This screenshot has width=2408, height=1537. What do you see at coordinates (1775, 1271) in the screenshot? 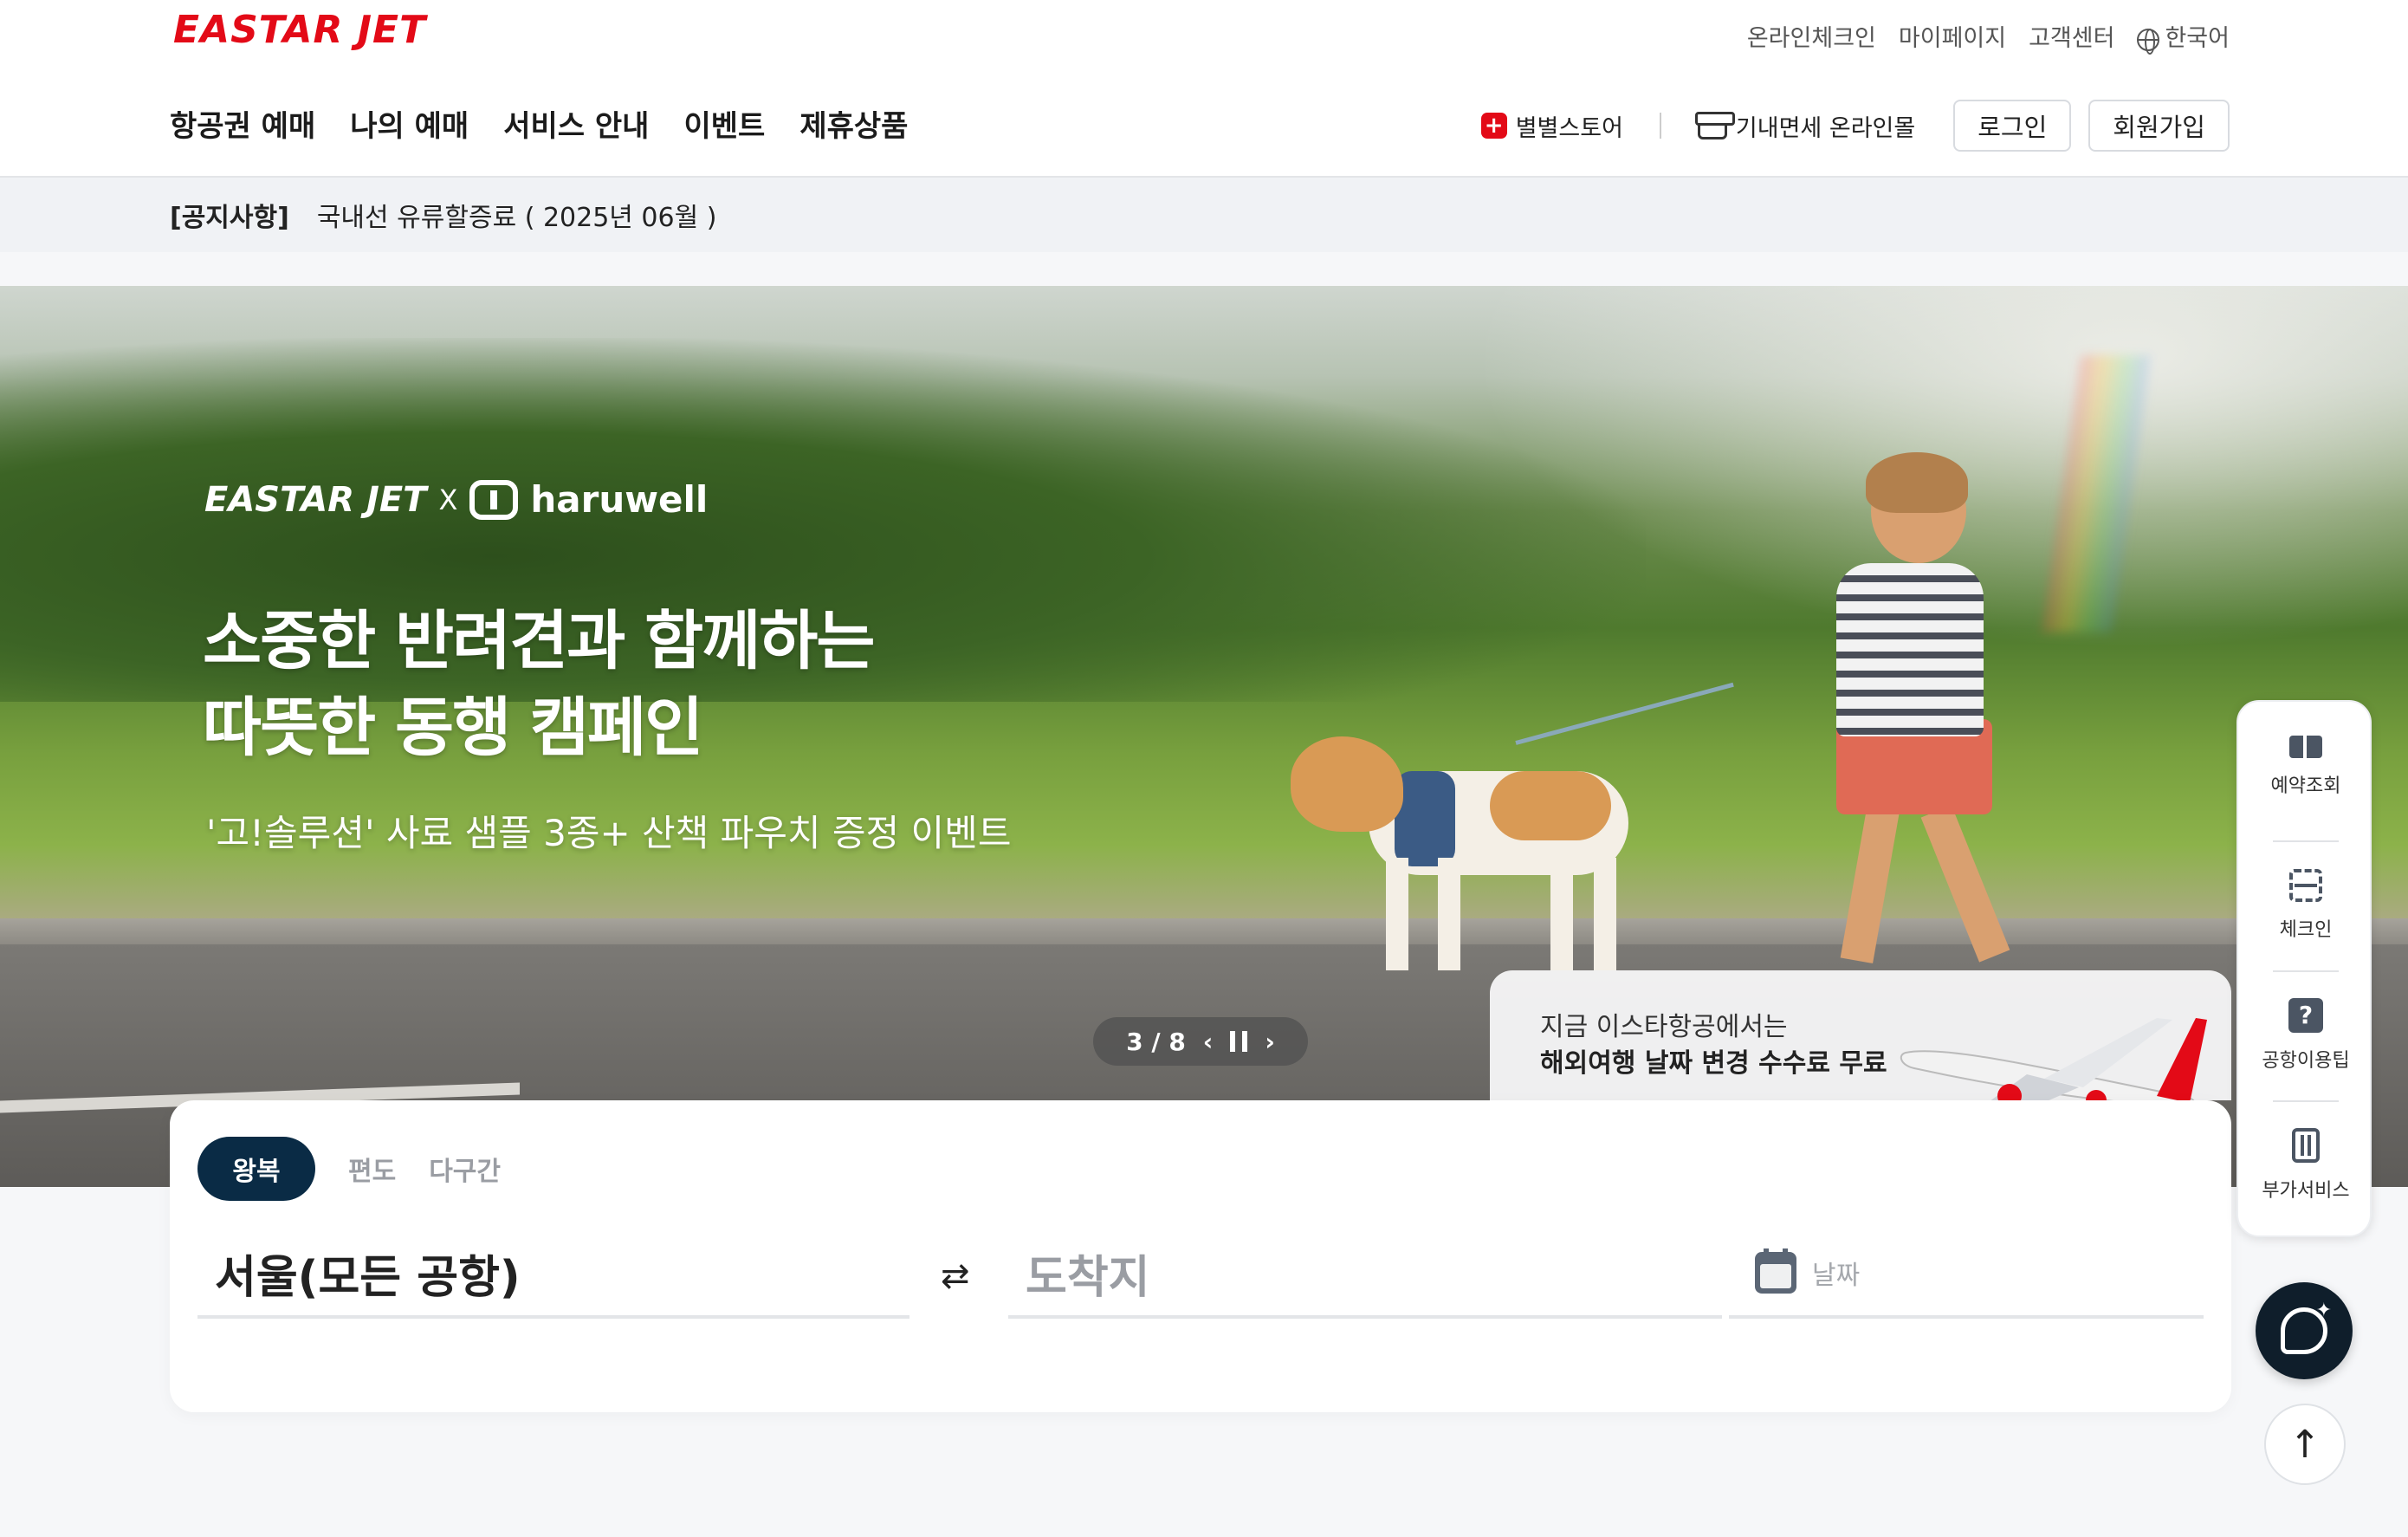
I see `calendar-icon` at bounding box center [1775, 1271].